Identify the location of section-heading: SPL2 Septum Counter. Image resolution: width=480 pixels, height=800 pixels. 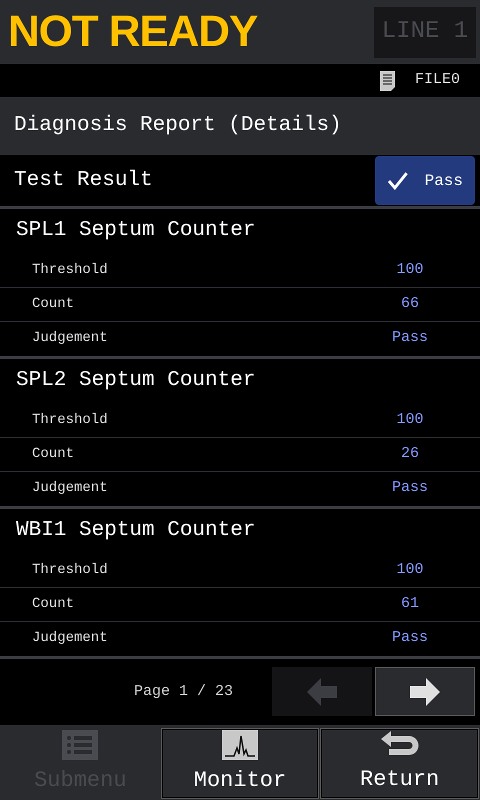
(136, 381).